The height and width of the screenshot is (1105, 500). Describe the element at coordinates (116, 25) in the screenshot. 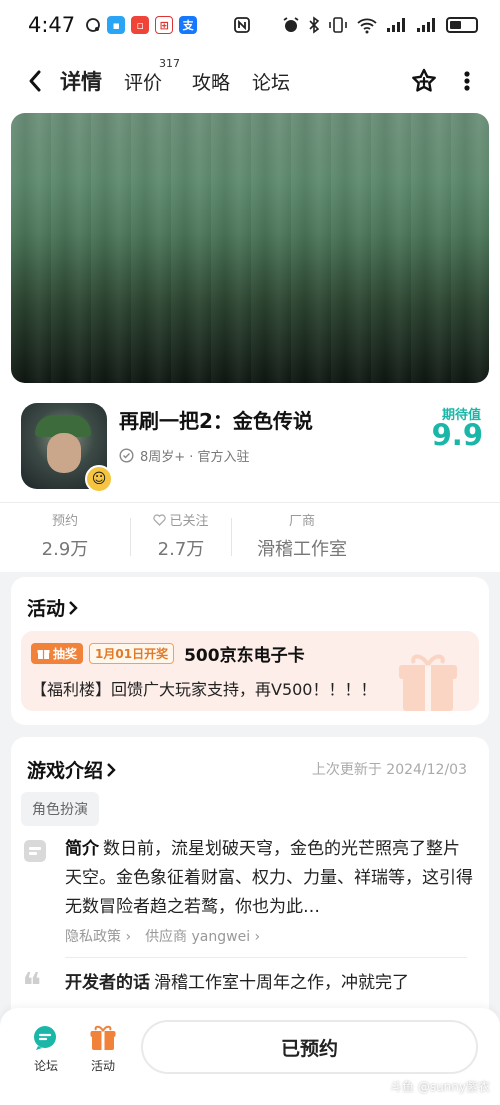

I see `app-blue-icon: ▪` at that location.